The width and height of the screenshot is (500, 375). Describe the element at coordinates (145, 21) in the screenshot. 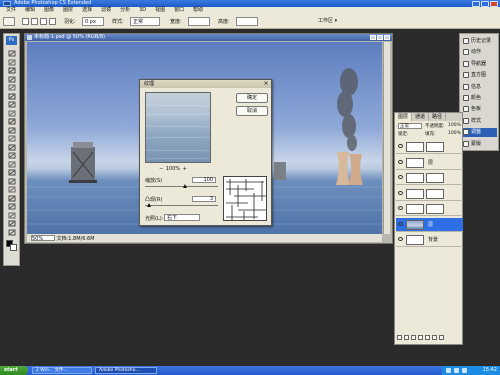

I see `style-select: 正常` at that location.